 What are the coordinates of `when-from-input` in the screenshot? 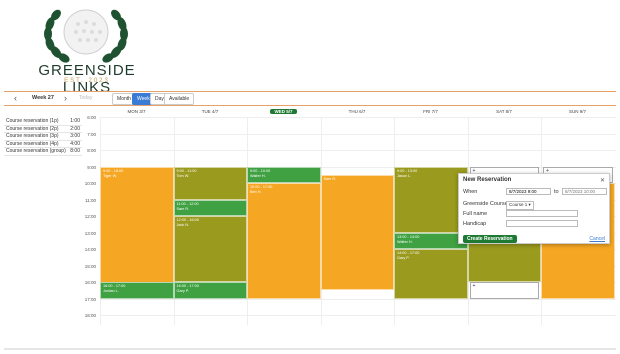 It's located at (528, 191).